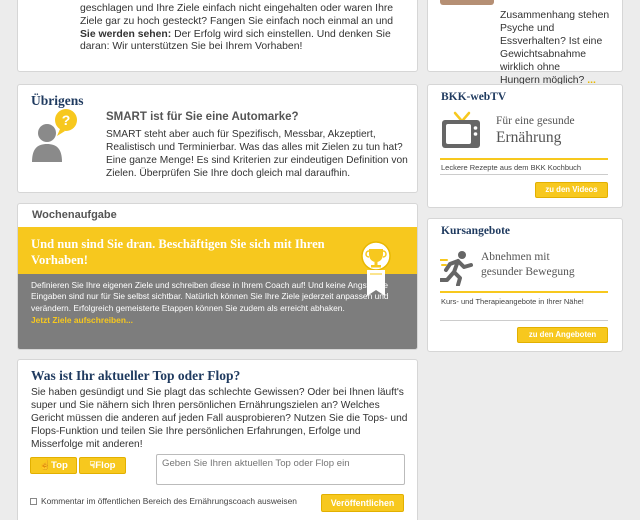 This screenshot has width=640, height=520. What do you see at coordinates (53, 465) in the screenshot?
I see `top-button: ☝Top` at bounding box center [53, 465].